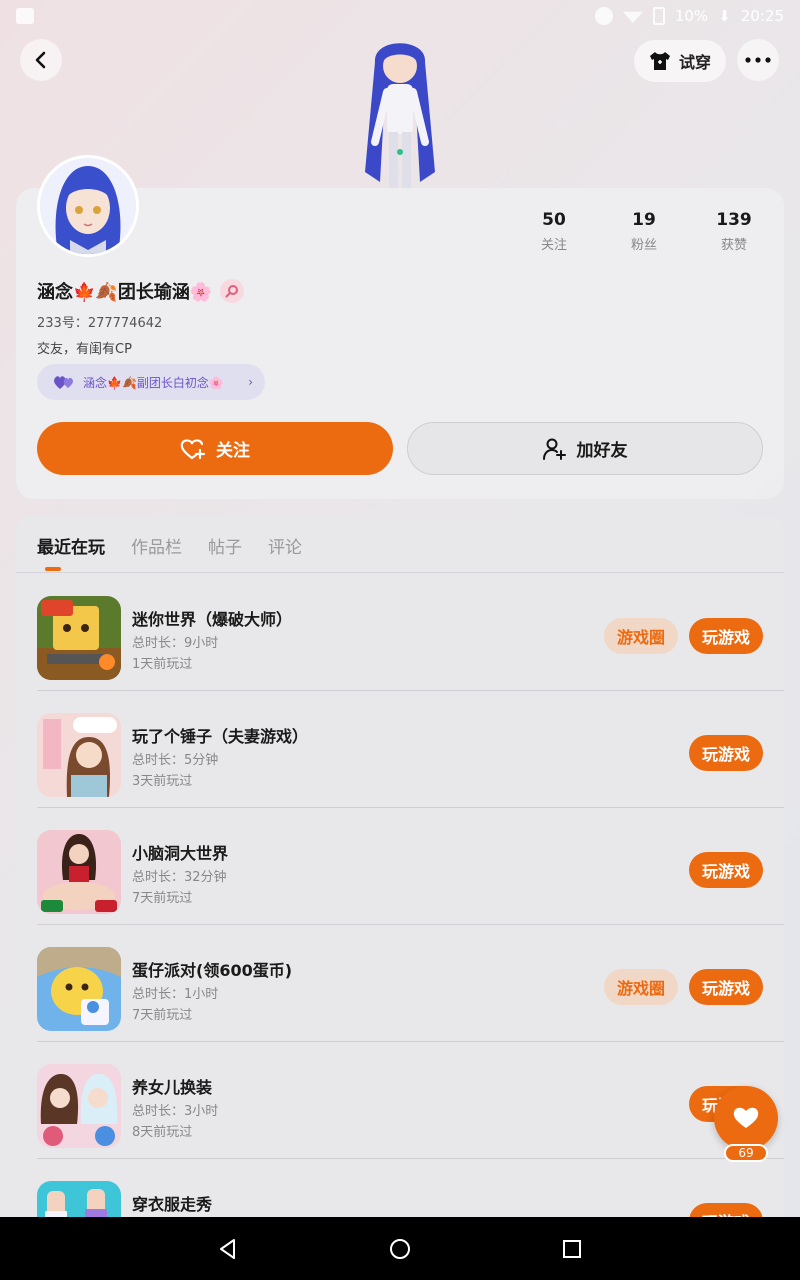  What do you see at coordinates (193, 448) in the screenshot?
I see `heart-plus-icon` at bounding box center [193, 448].